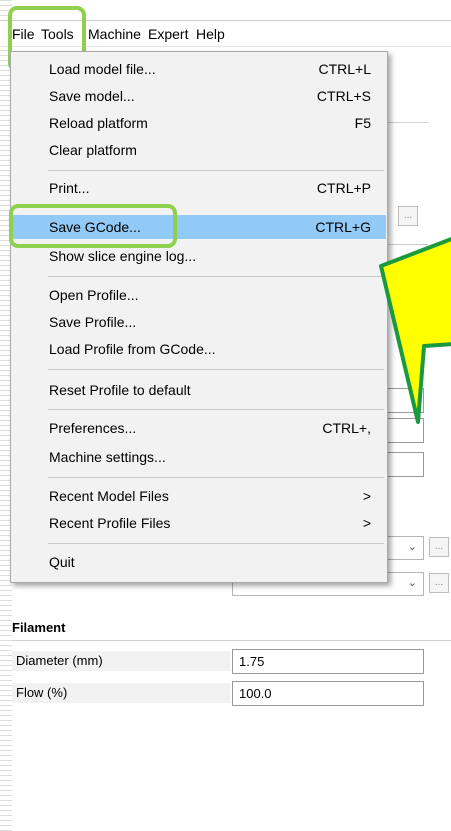 The width and height of the screenshot is (451, 831). I want to click on diameter-label: Diameter (mm), so click(121, 661).